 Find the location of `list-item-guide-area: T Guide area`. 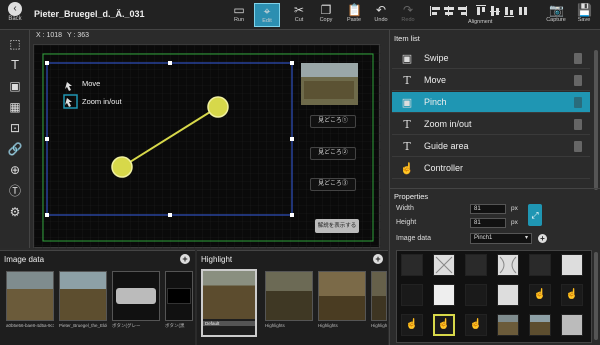

list-item-guide-area: T Guide area is located at coordinates (491, 146).